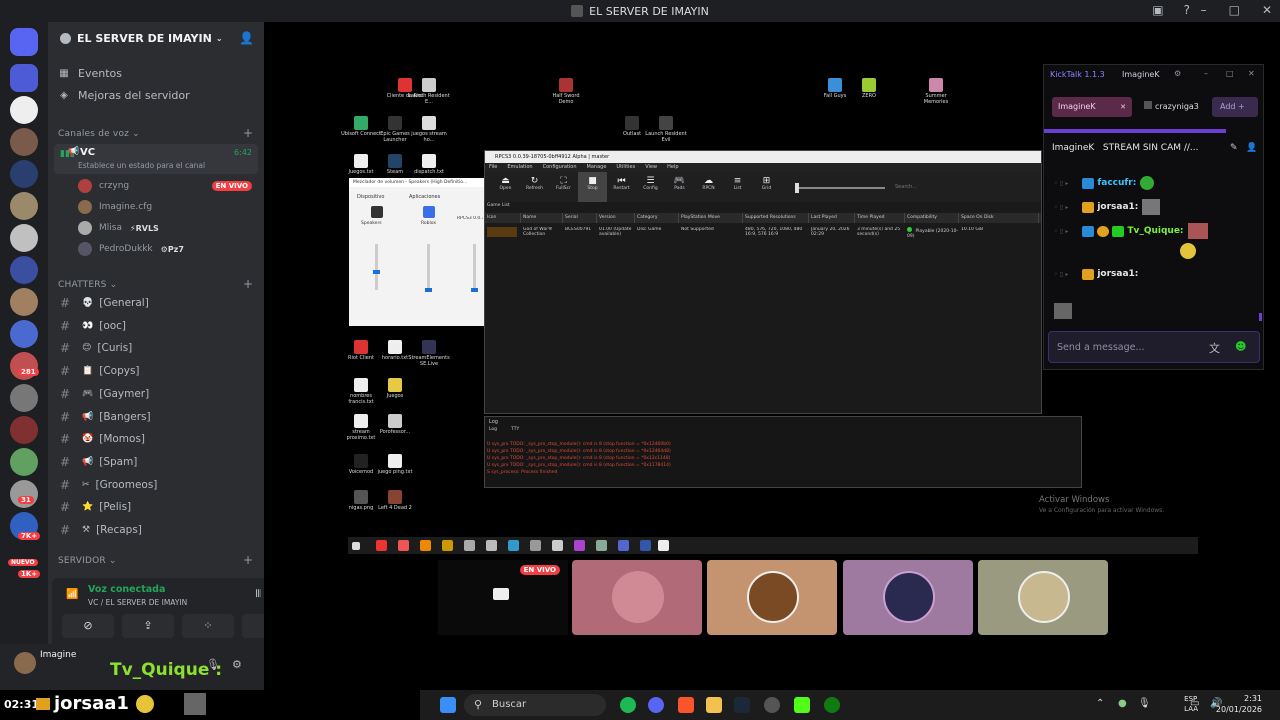 Image resolution: width=1280 pixels, height=720 pixels. What do you see at coordinates (711, 218) in the screenshot?
I see `column-header: PlayStation Move` at bounding box center [711, 218].